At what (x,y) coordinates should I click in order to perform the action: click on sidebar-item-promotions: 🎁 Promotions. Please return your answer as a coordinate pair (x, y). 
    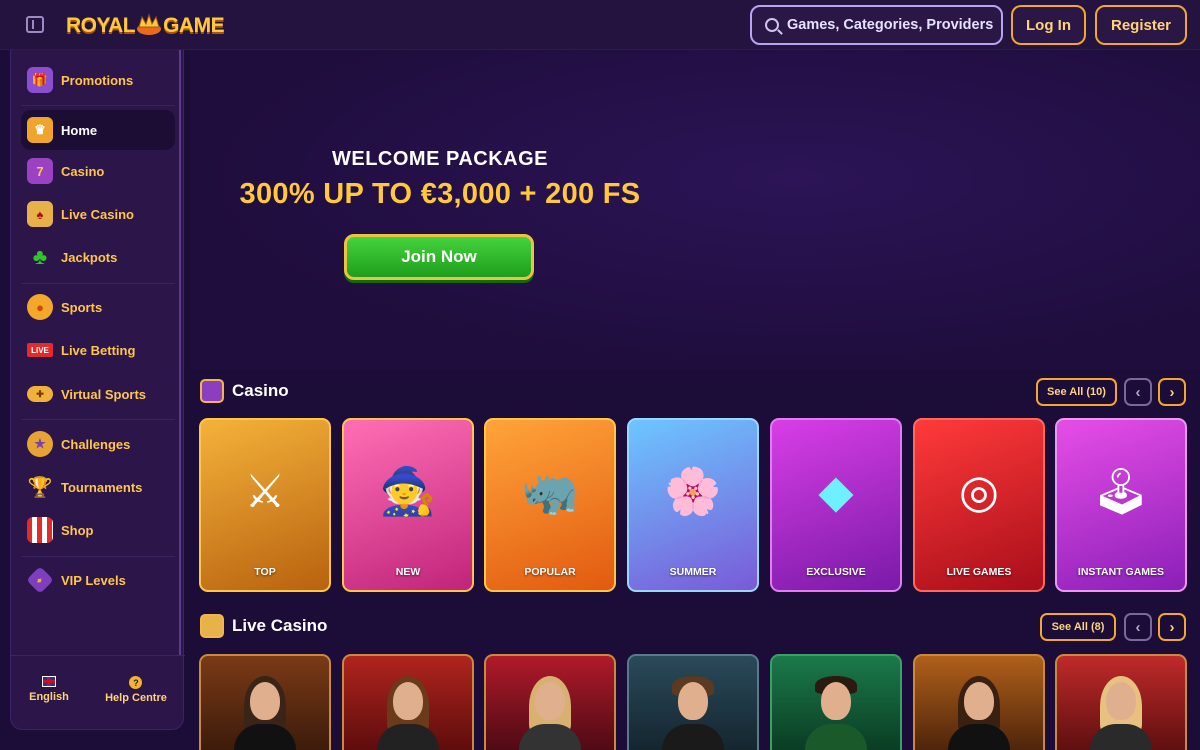
    Looking at the image, I should click on (98, 80).